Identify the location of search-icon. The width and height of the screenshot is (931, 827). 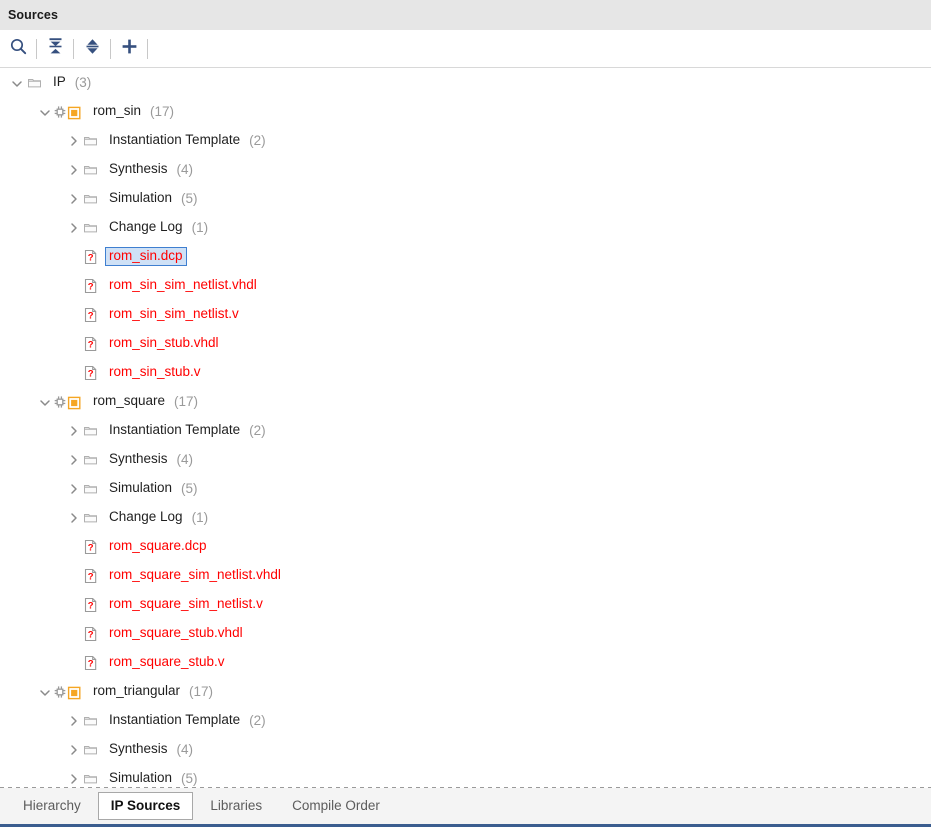
(18, 49).